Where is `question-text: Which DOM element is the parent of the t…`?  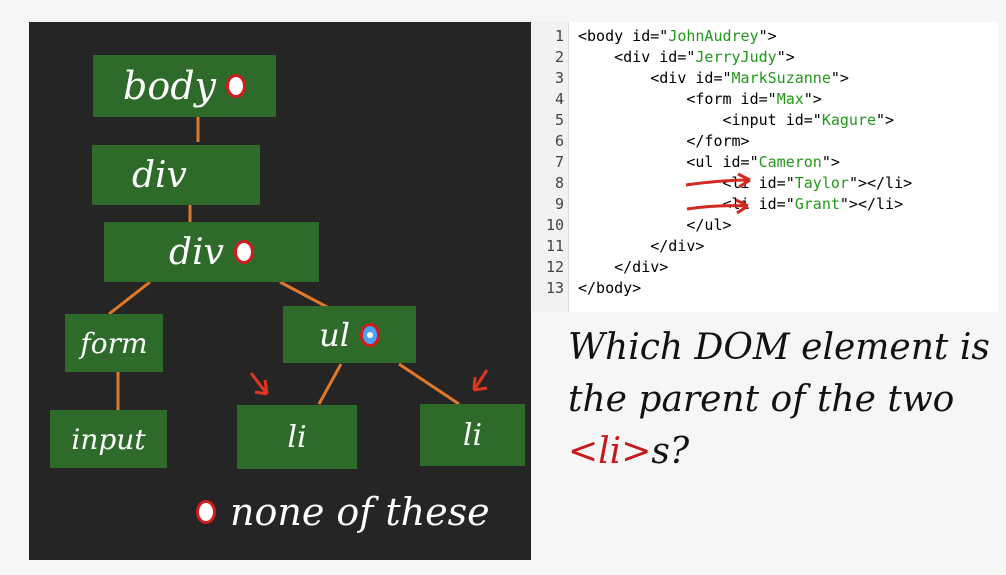 question-text: Which DOM element is the parent of the t… is located at coordinates (779, 400).